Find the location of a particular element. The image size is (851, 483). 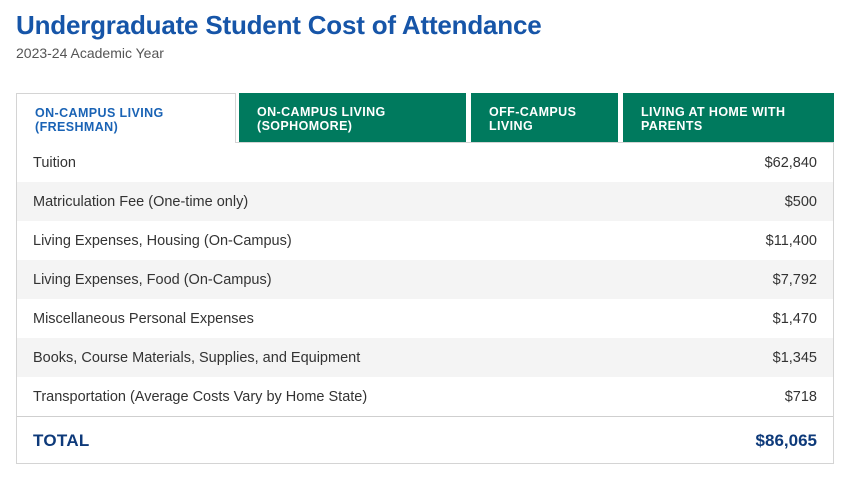

tab-on-campus-sophomore: ON-CAMPUS LIVING (SOPHOMORE) is located at coordinates (352, 117).